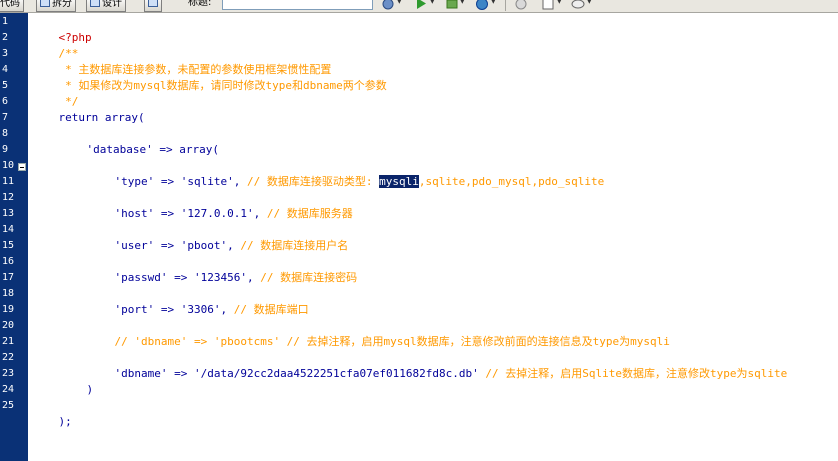 This screenshot has width=838, height=461. Describe the element at coordinates (5, 101) in the screenshot. I see `line-number: 6` at that location.